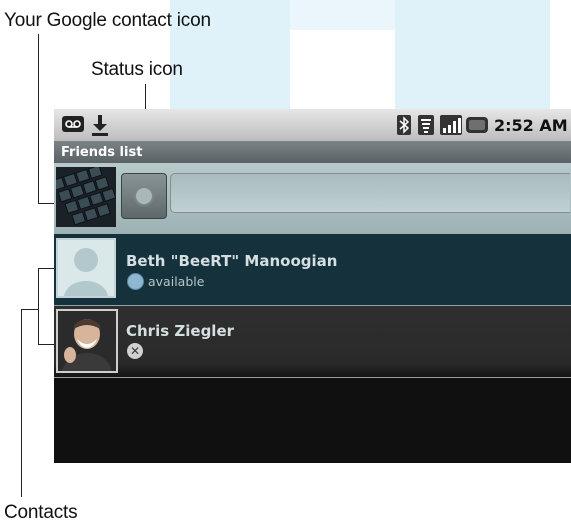 This screenshot has height=524, width=571. What do you see at coordinates (102, 152) in the screenshot?
I see `page-title: Friends list` at bounding box center [102, 152].